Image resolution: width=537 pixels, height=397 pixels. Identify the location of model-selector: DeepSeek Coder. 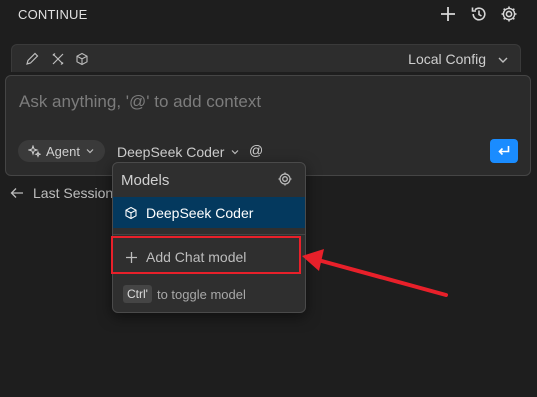
(178, 152).